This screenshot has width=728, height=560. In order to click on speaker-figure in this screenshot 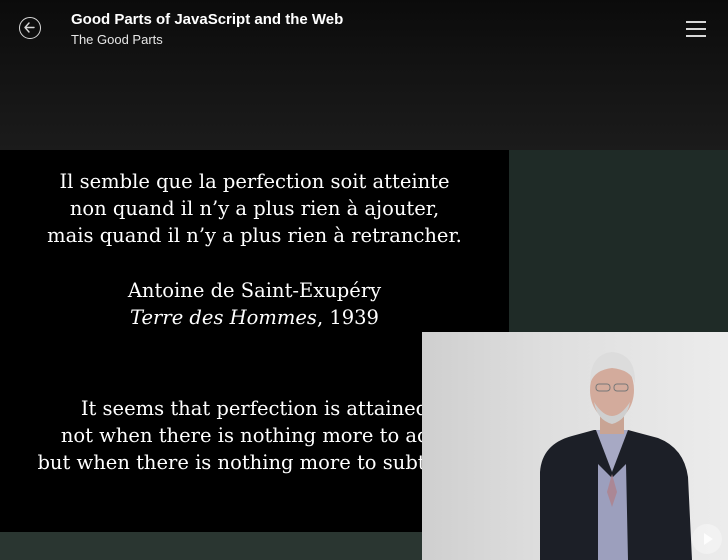, I will do `click(616, 456)`.